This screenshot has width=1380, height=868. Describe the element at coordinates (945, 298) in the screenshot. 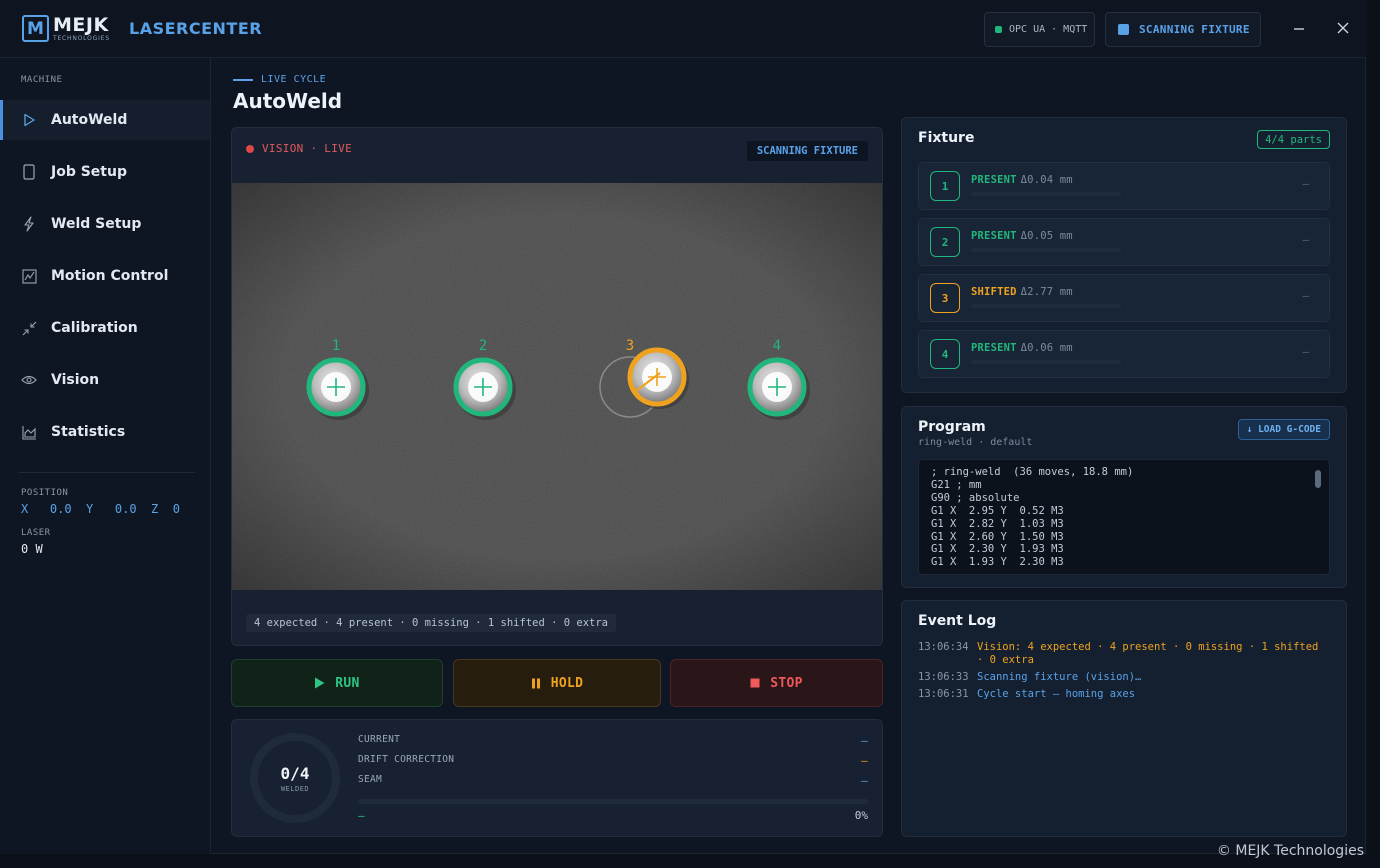

I see `fixture-slot-number: 3` at that location.